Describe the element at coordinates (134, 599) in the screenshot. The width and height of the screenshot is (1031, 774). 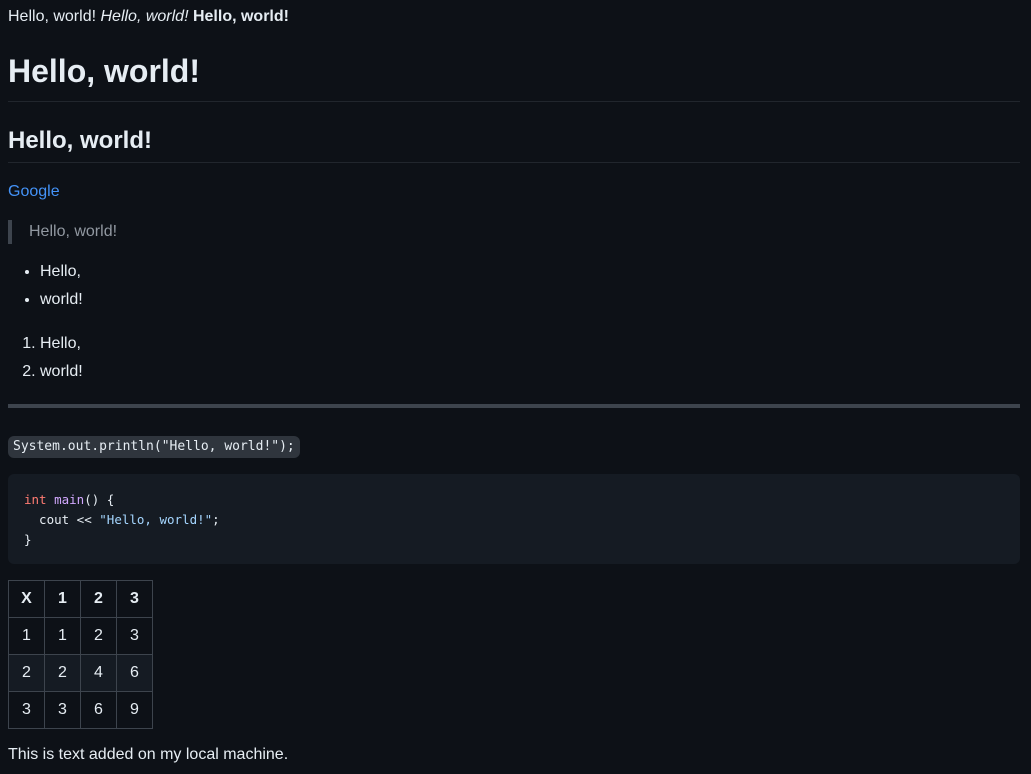
I see `table-header-cell: 3` at that location.